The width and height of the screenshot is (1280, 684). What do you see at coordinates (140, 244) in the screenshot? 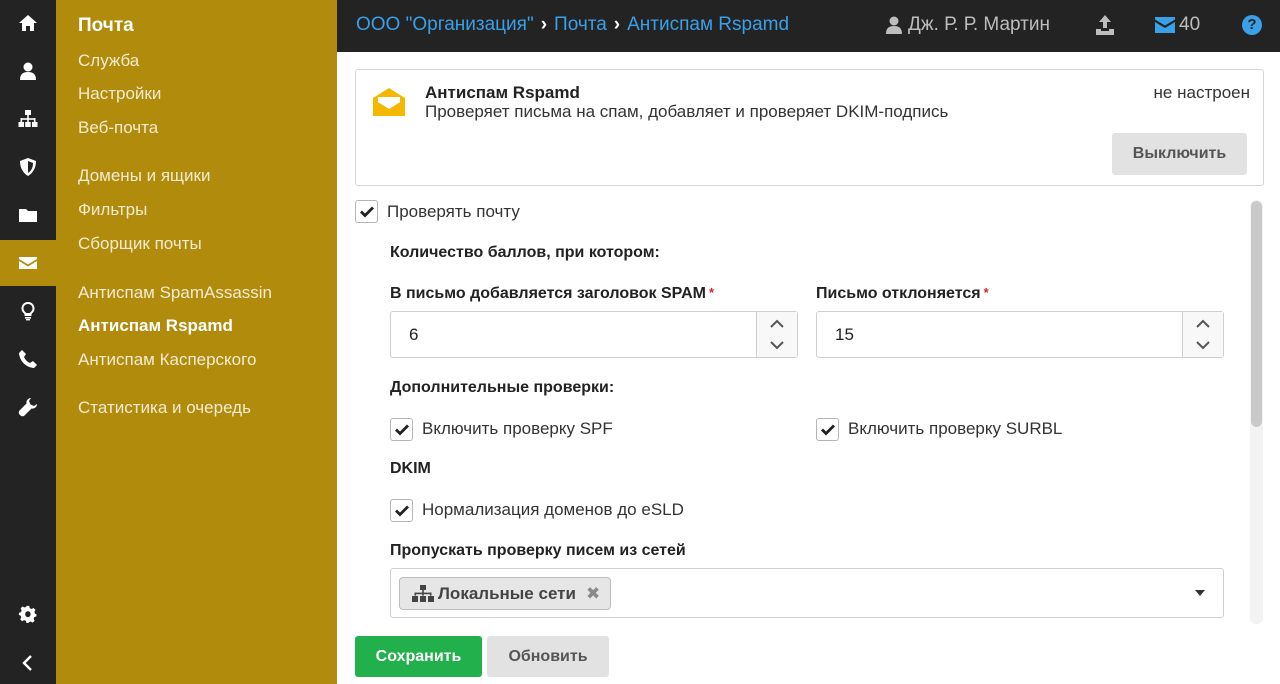
I see `submenu-item-collector: Сборщик почты` at bounding box center [140, 244].